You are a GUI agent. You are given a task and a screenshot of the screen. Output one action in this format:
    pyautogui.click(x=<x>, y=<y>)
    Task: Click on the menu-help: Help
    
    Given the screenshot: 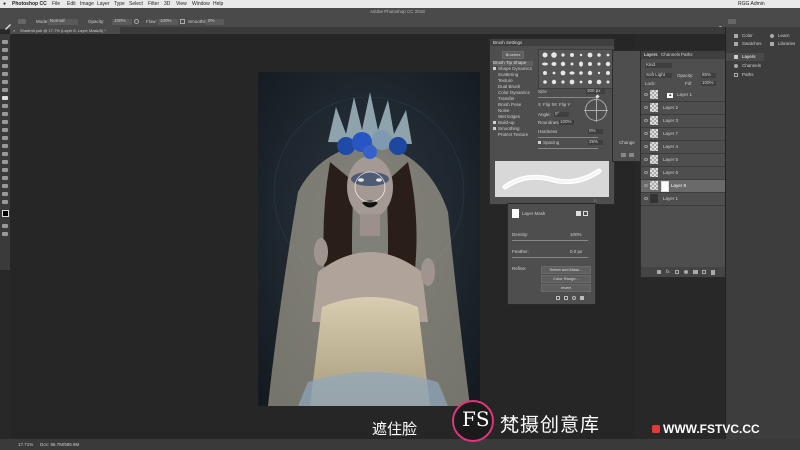 What is the action you would take?
    pyautogui.click(x=218, y=4)
    